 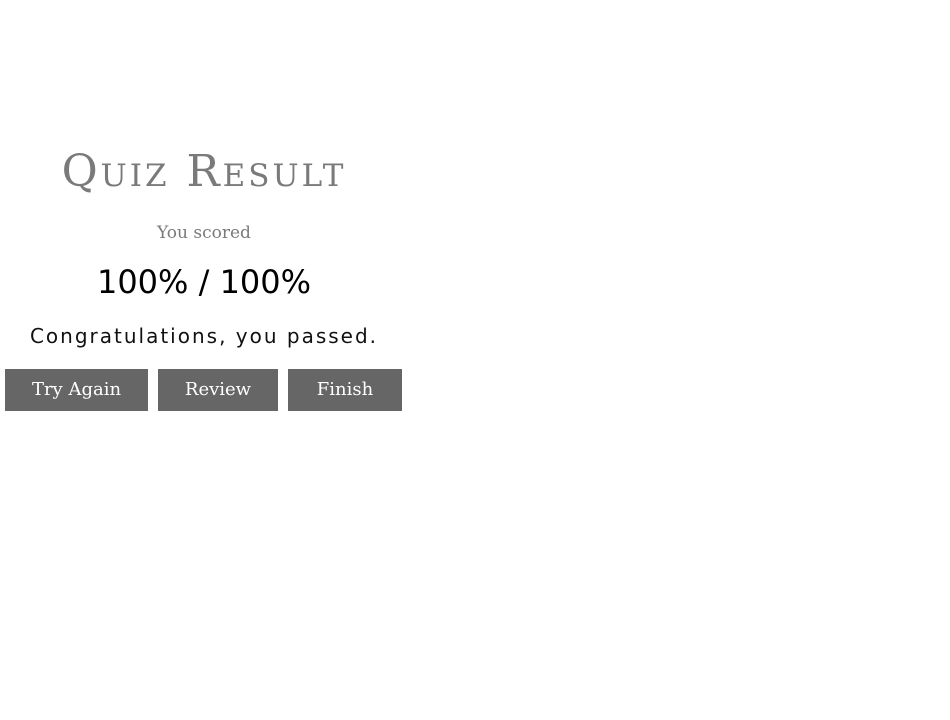 What do you see at coordinates (204, 336) in the screenshot?
I see `pass-message: Congratulations, you passed.` at bounding box center [204, 336].